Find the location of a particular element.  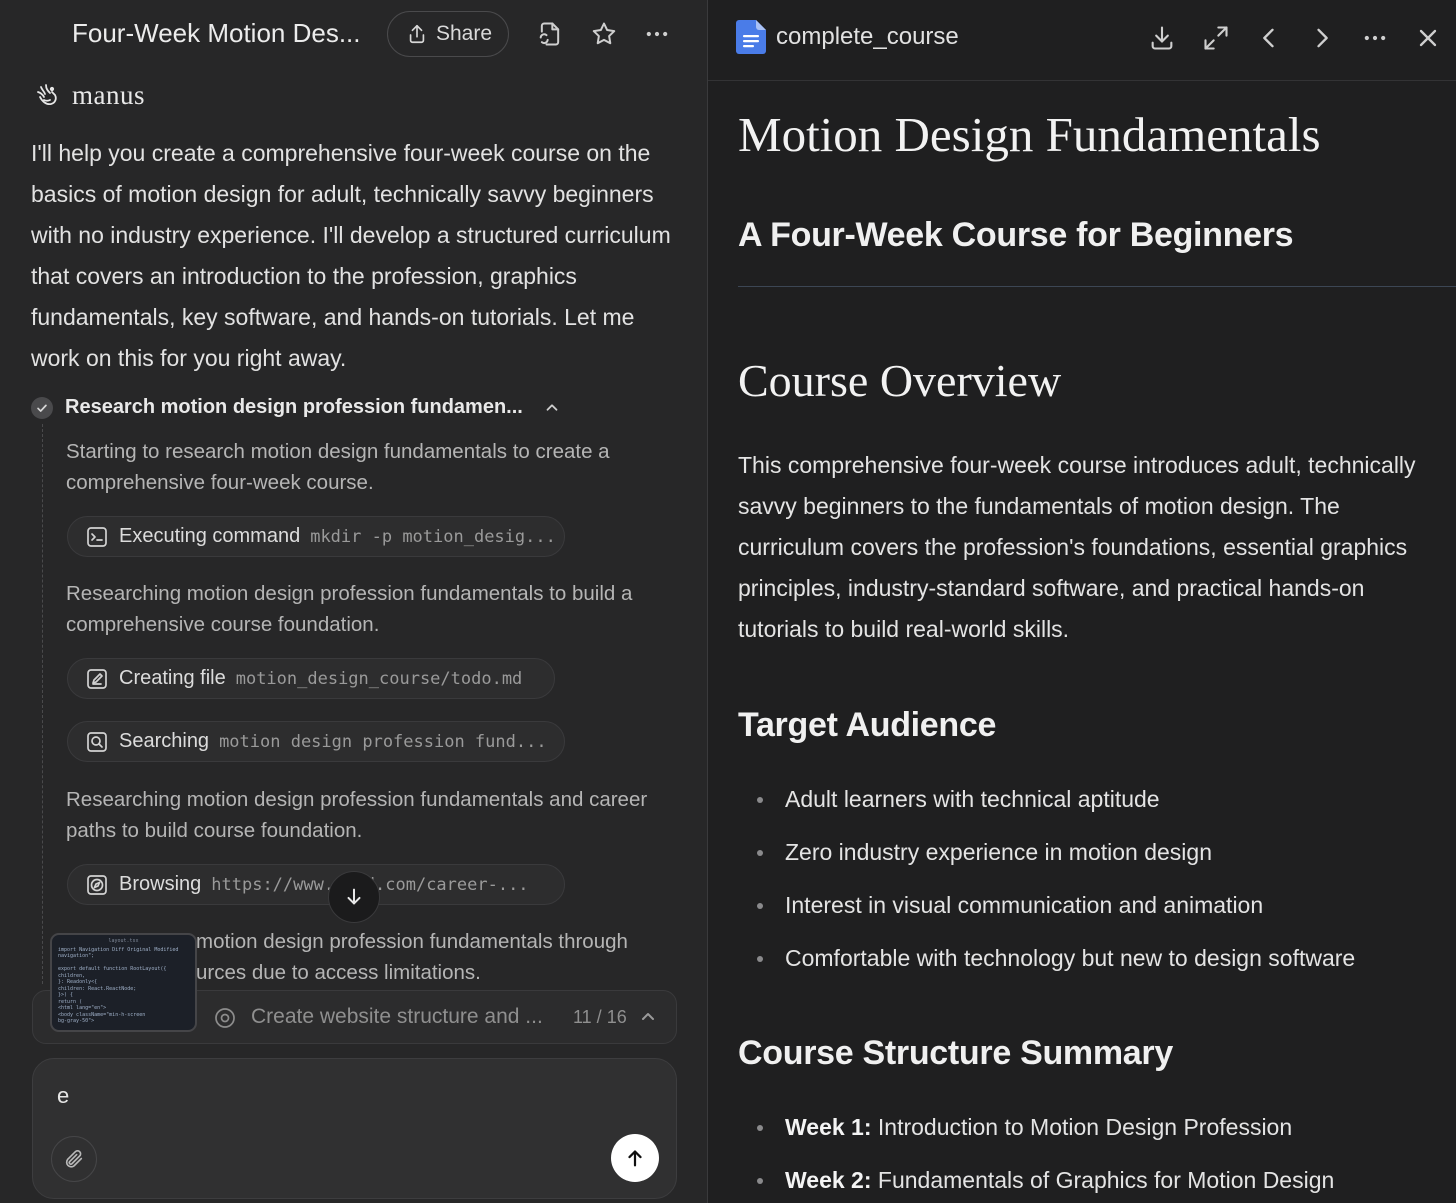

tool-pill-label: Searching is located at coordinates (164, 741).